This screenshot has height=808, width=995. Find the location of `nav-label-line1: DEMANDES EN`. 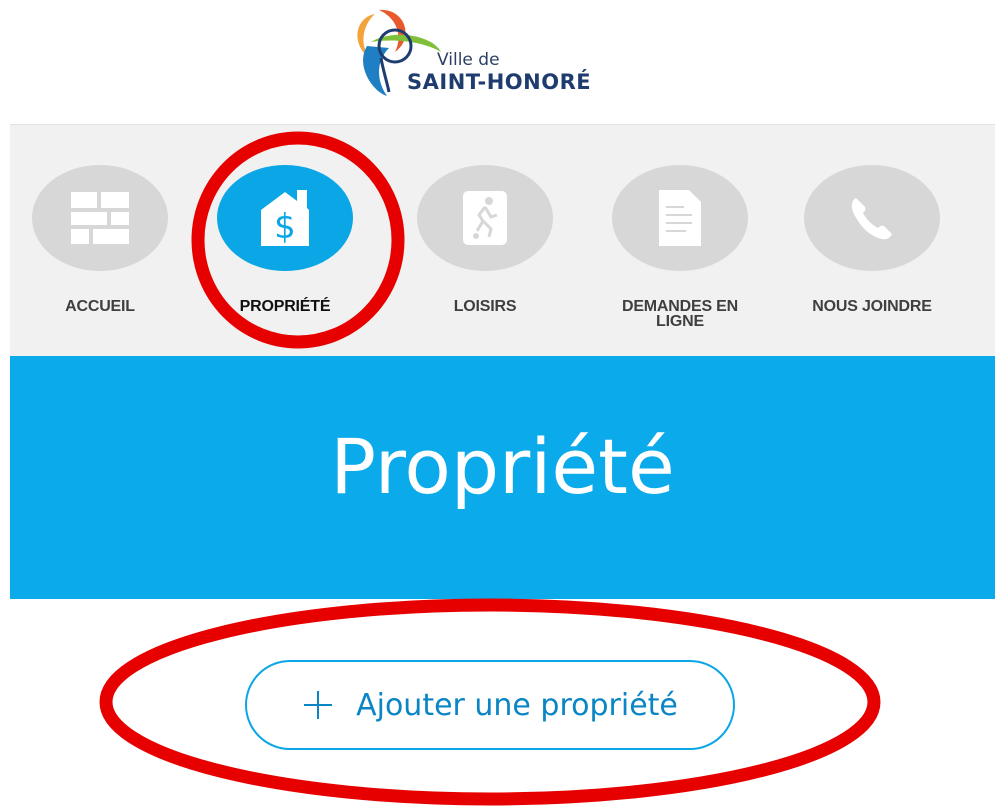

nav-label-line1: DEMANDES EN is located at coordinates (680, 306).